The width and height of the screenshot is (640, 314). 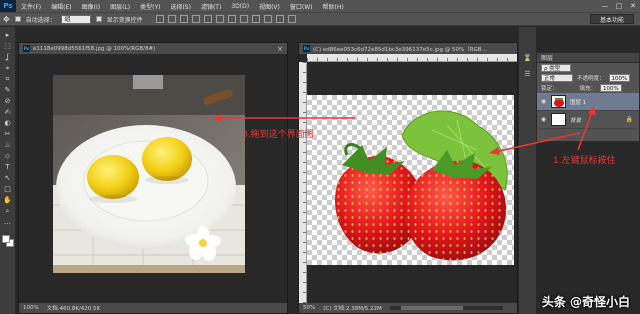 What do you see at coordinates (171, 19) in the screenshot?
I see `align-middle-icon` at bounding box center [171, 19].